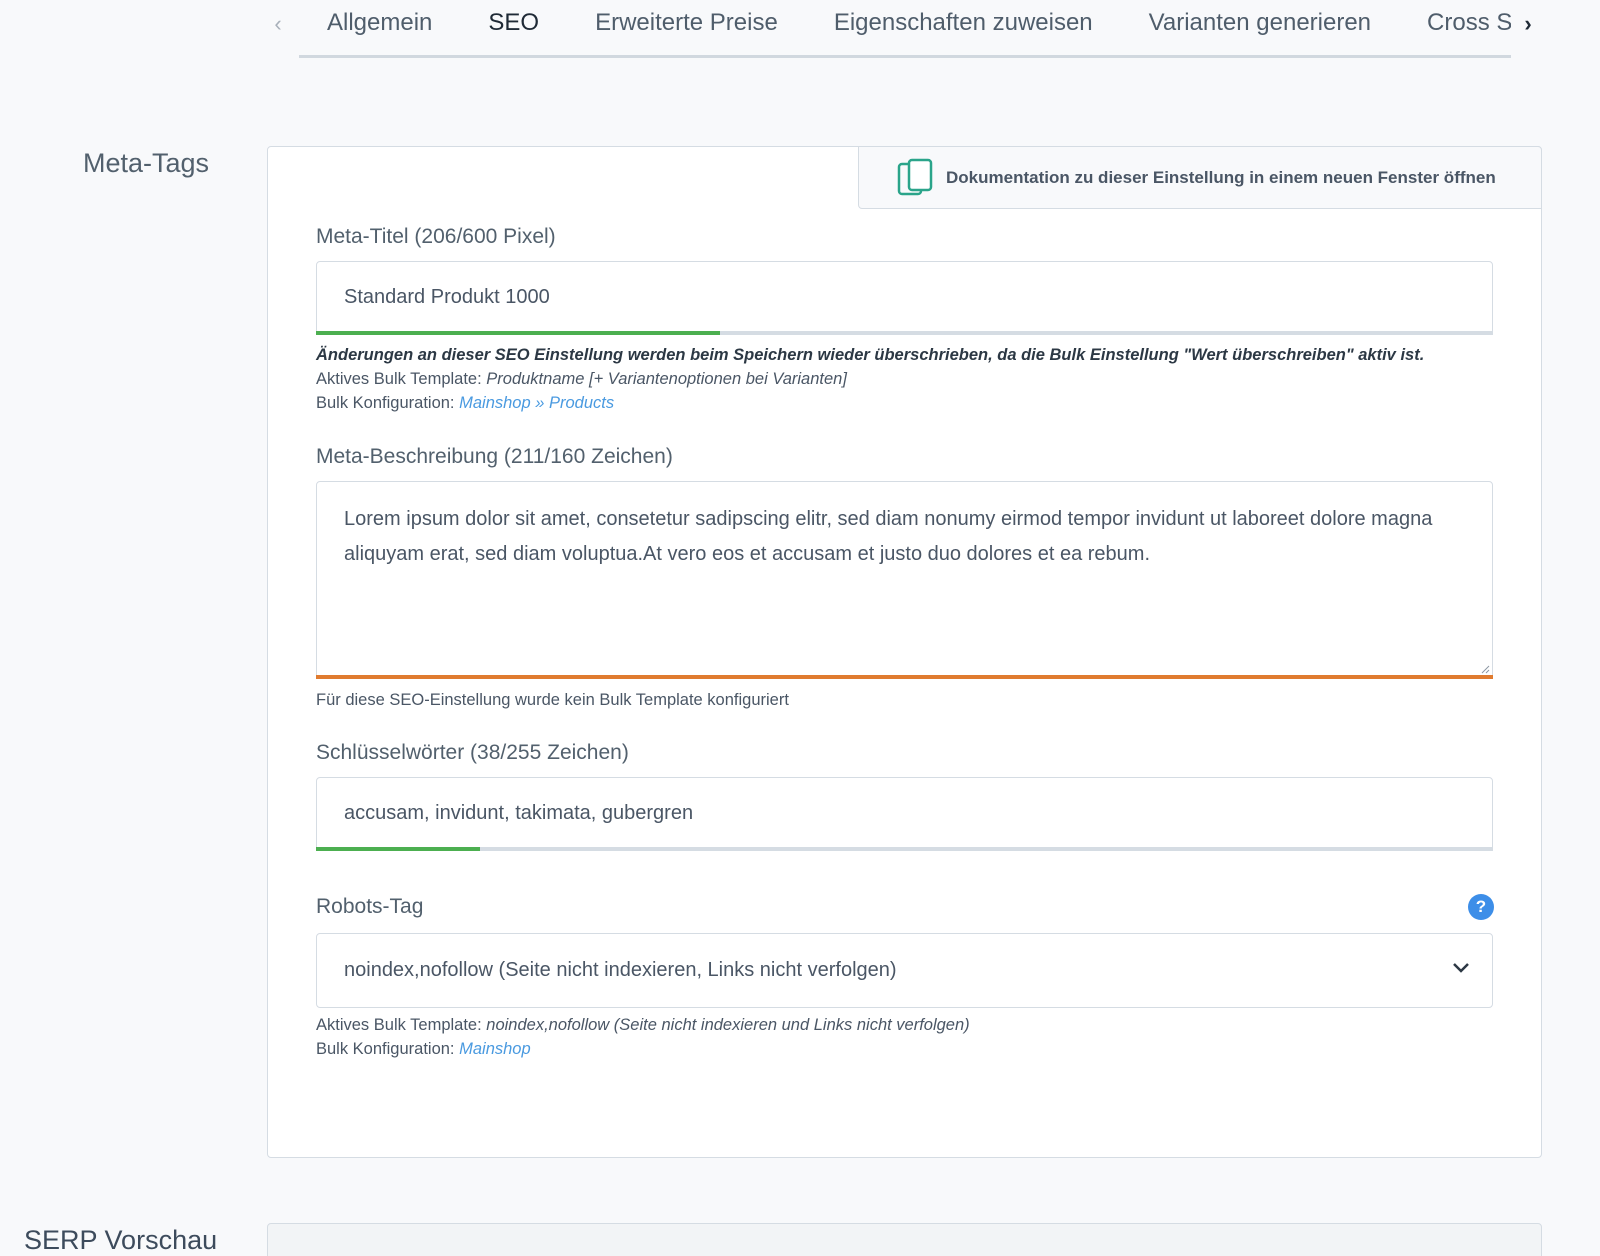  Describe the element at coordinates (904, 849) in the screenshot. I see `keywords-length-bar` at that location.